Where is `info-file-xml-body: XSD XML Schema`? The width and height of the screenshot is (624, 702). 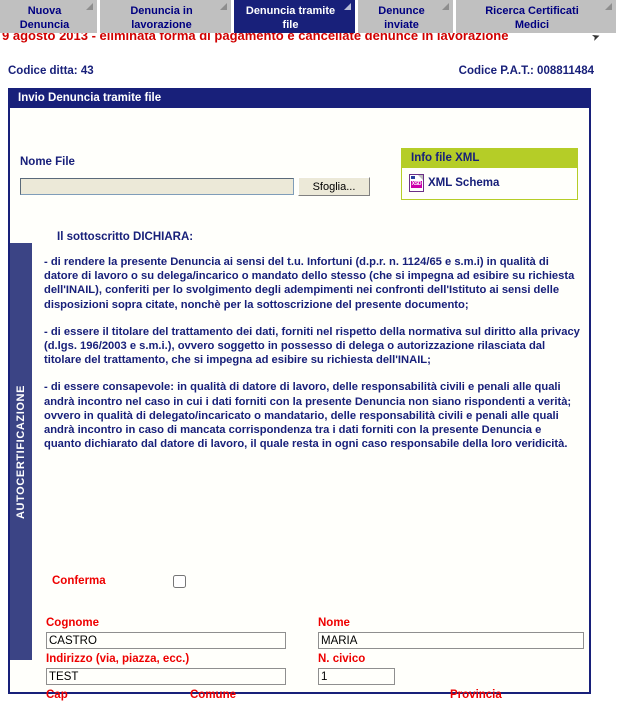 info-file-xml-body: XSD XML Schema is located at coordinates (489, 183).